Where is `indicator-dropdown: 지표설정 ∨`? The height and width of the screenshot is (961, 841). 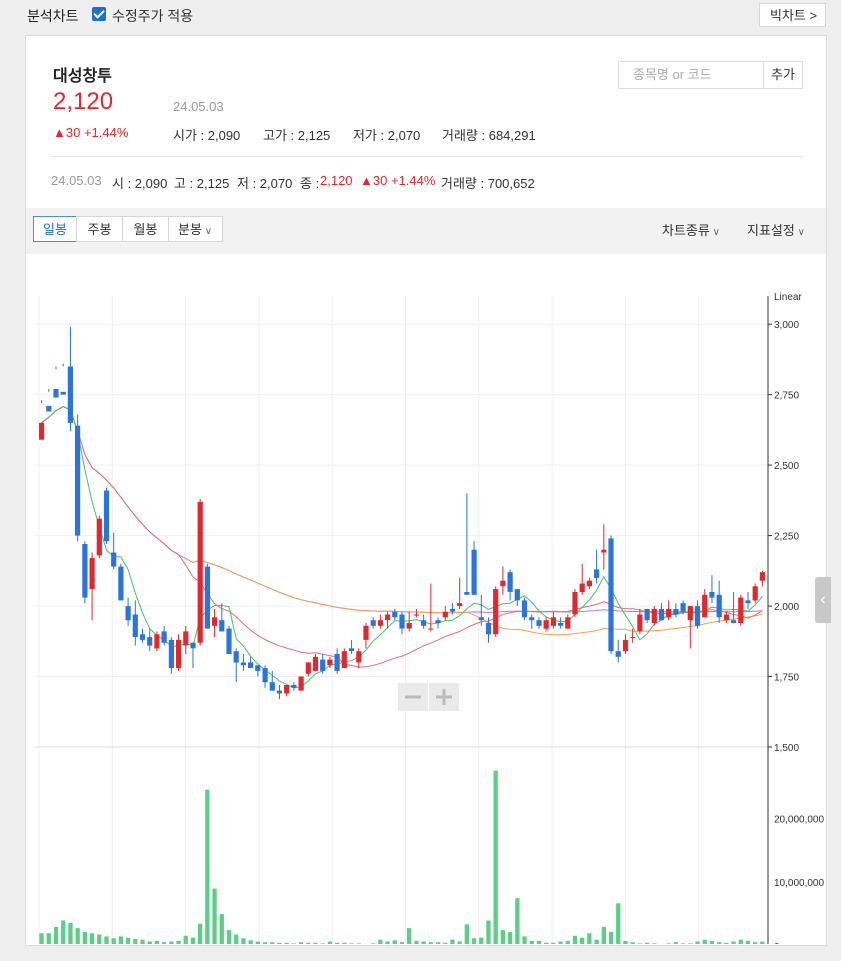
indicator-dropdown: 지표설정 ∨ is located at coordinates (776, 229).